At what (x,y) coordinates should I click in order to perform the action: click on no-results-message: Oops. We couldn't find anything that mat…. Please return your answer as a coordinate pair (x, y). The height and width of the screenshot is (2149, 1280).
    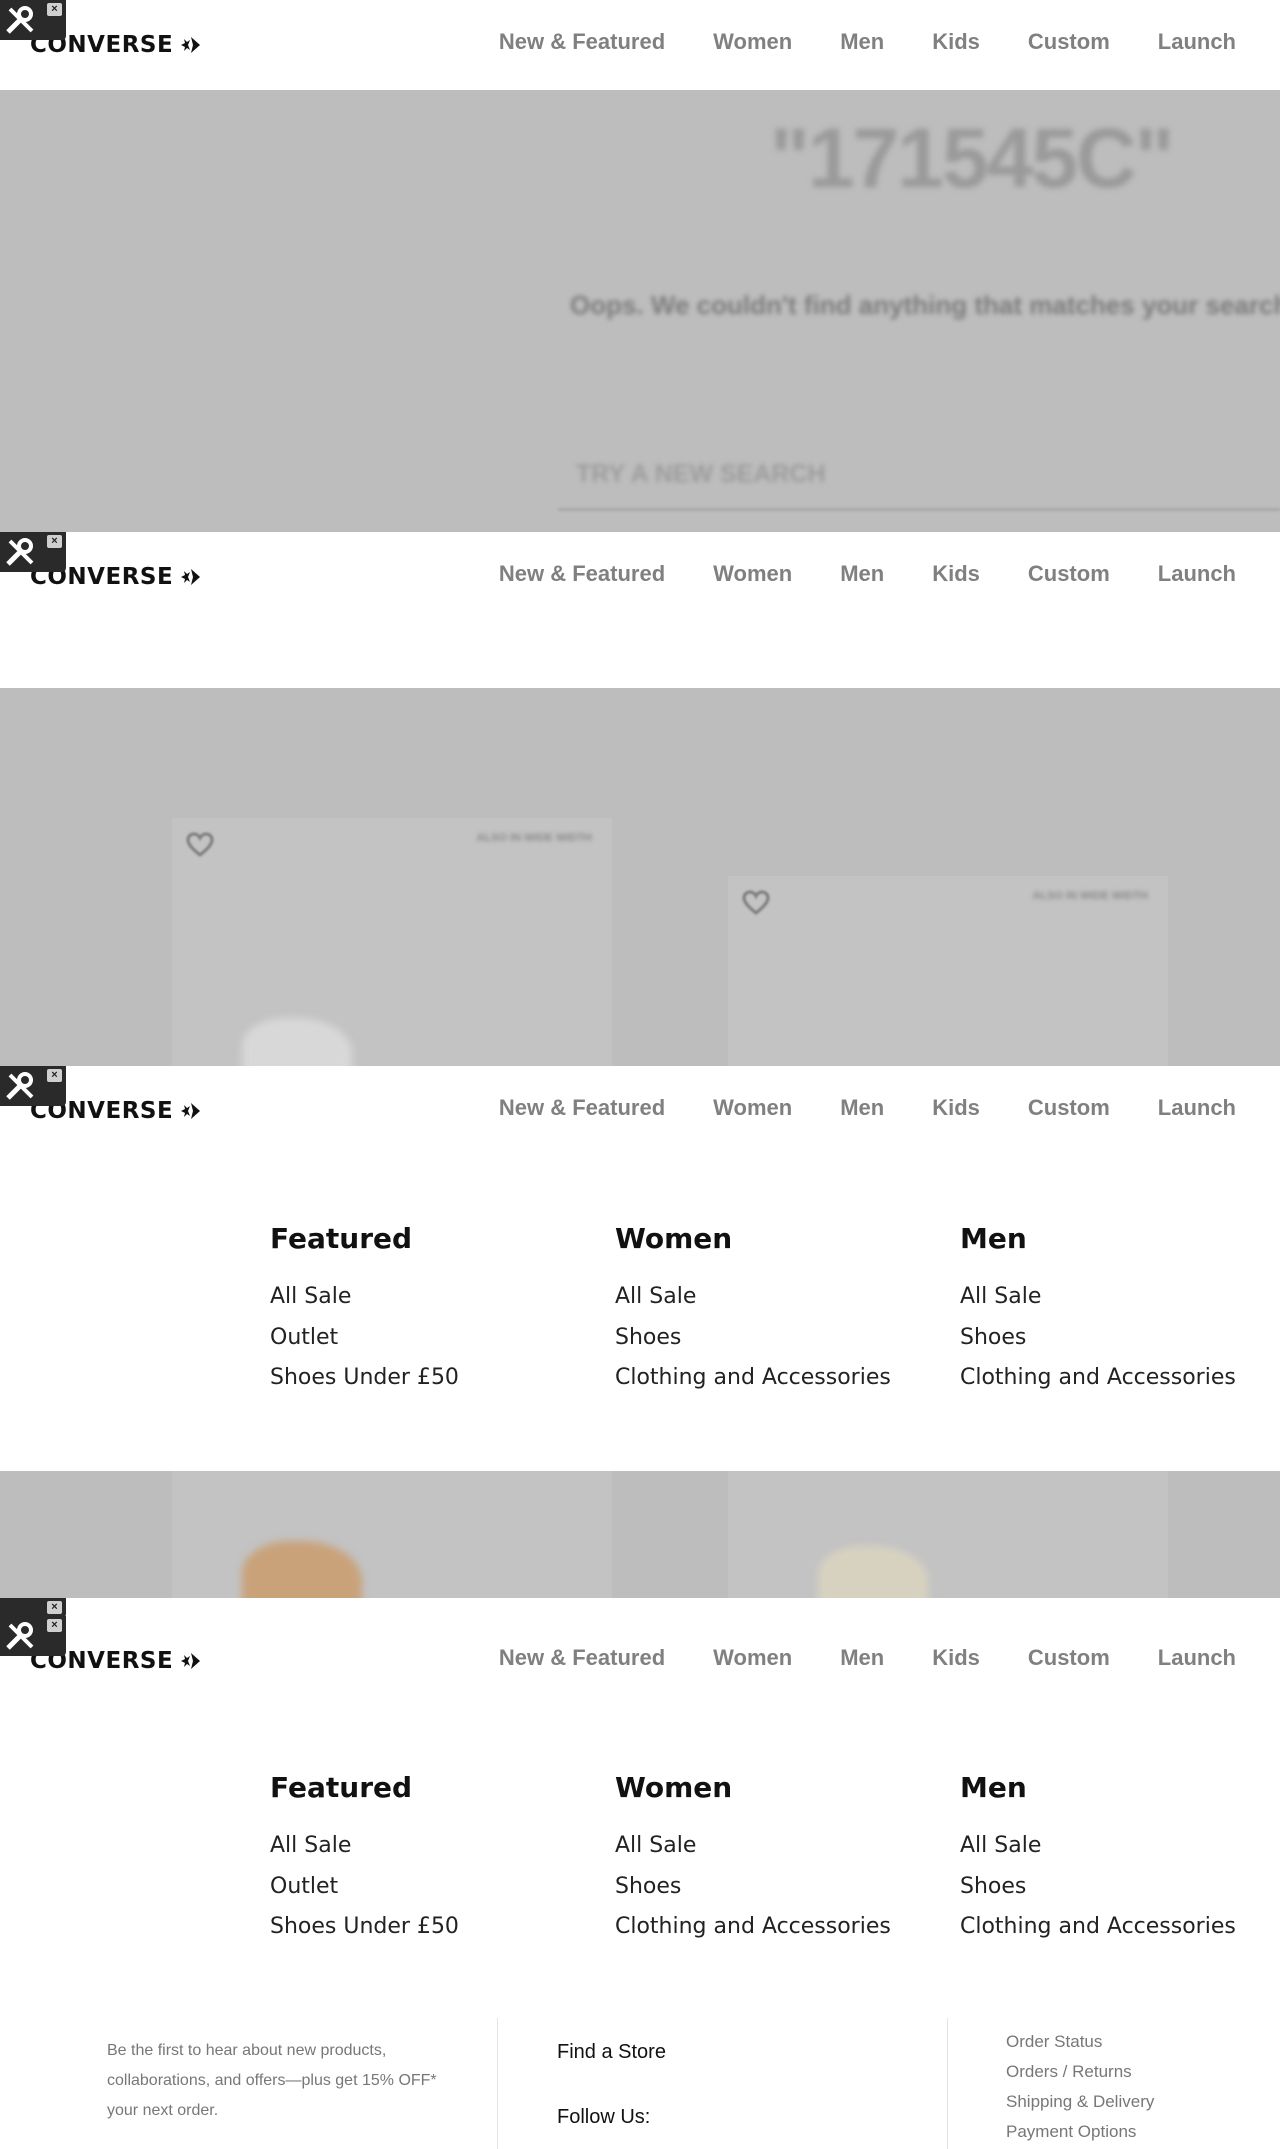
    Looking at the image, I should click on (925, 305).